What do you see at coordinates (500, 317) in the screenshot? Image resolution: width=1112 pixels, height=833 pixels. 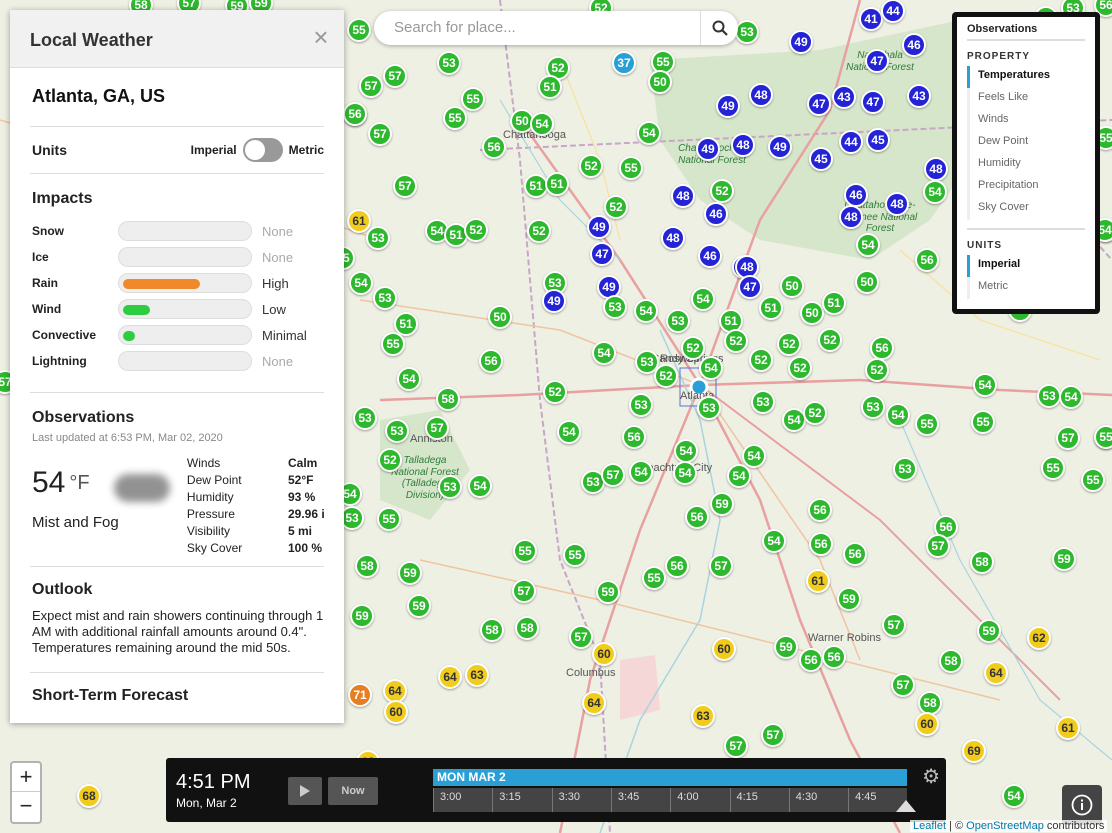 I see `temperature-marker: 50` at bounding box center [500, 317].